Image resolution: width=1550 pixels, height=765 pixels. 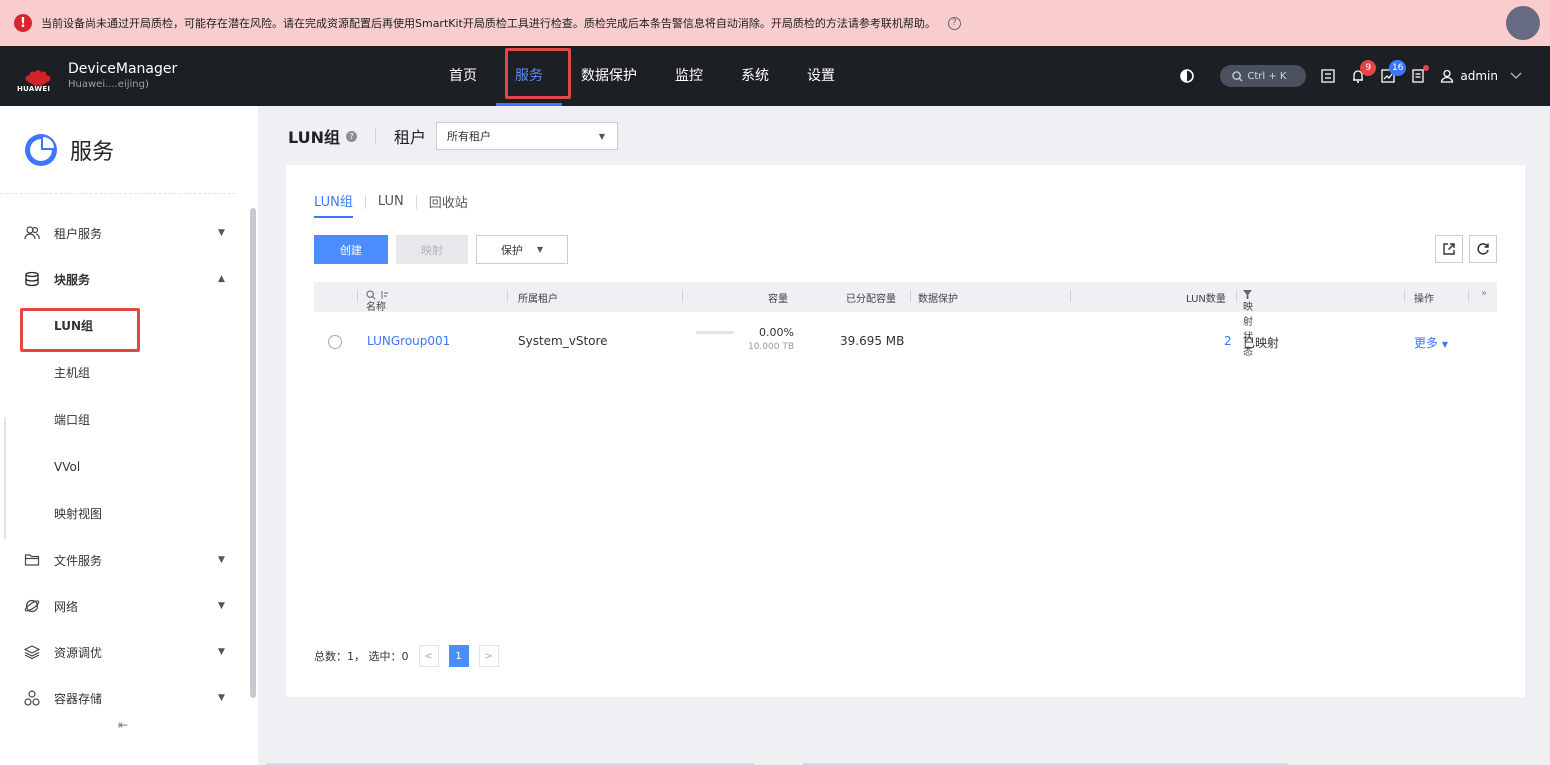 I want to click on task-center-icon, so click(x=1328, y=76).